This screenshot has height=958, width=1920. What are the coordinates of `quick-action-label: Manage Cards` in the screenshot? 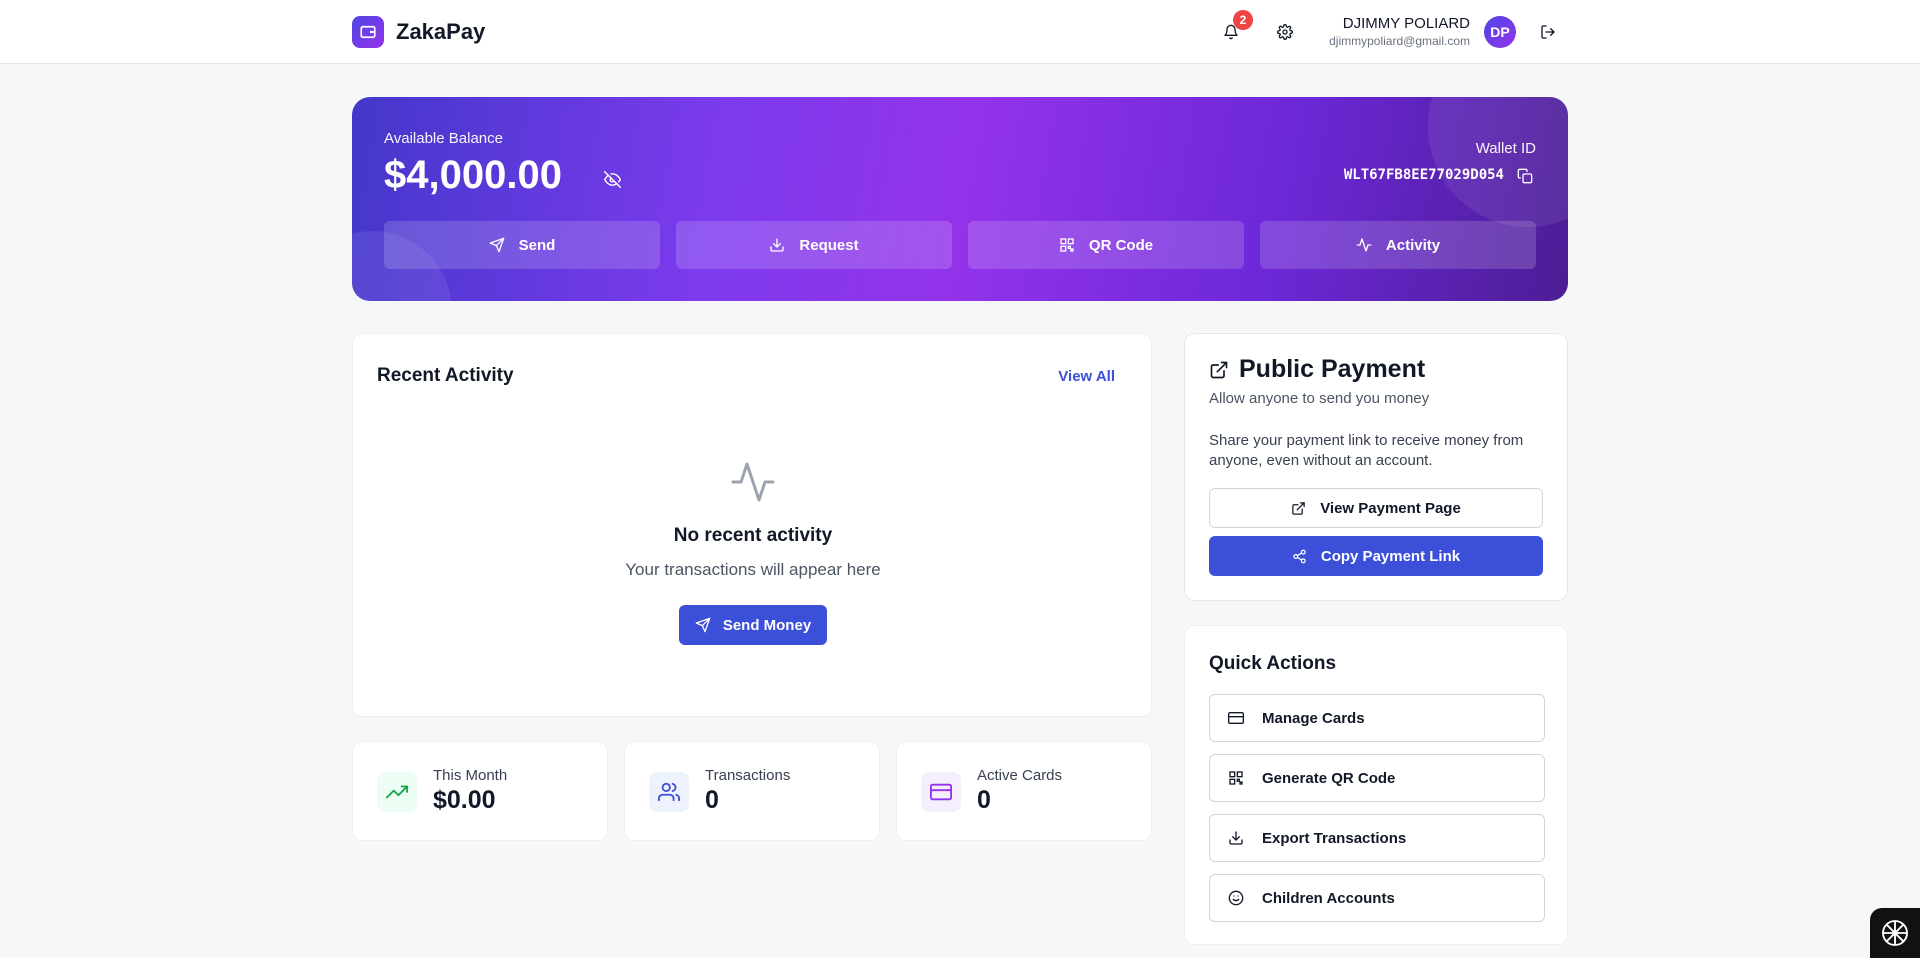 It's located at (1313, 718).